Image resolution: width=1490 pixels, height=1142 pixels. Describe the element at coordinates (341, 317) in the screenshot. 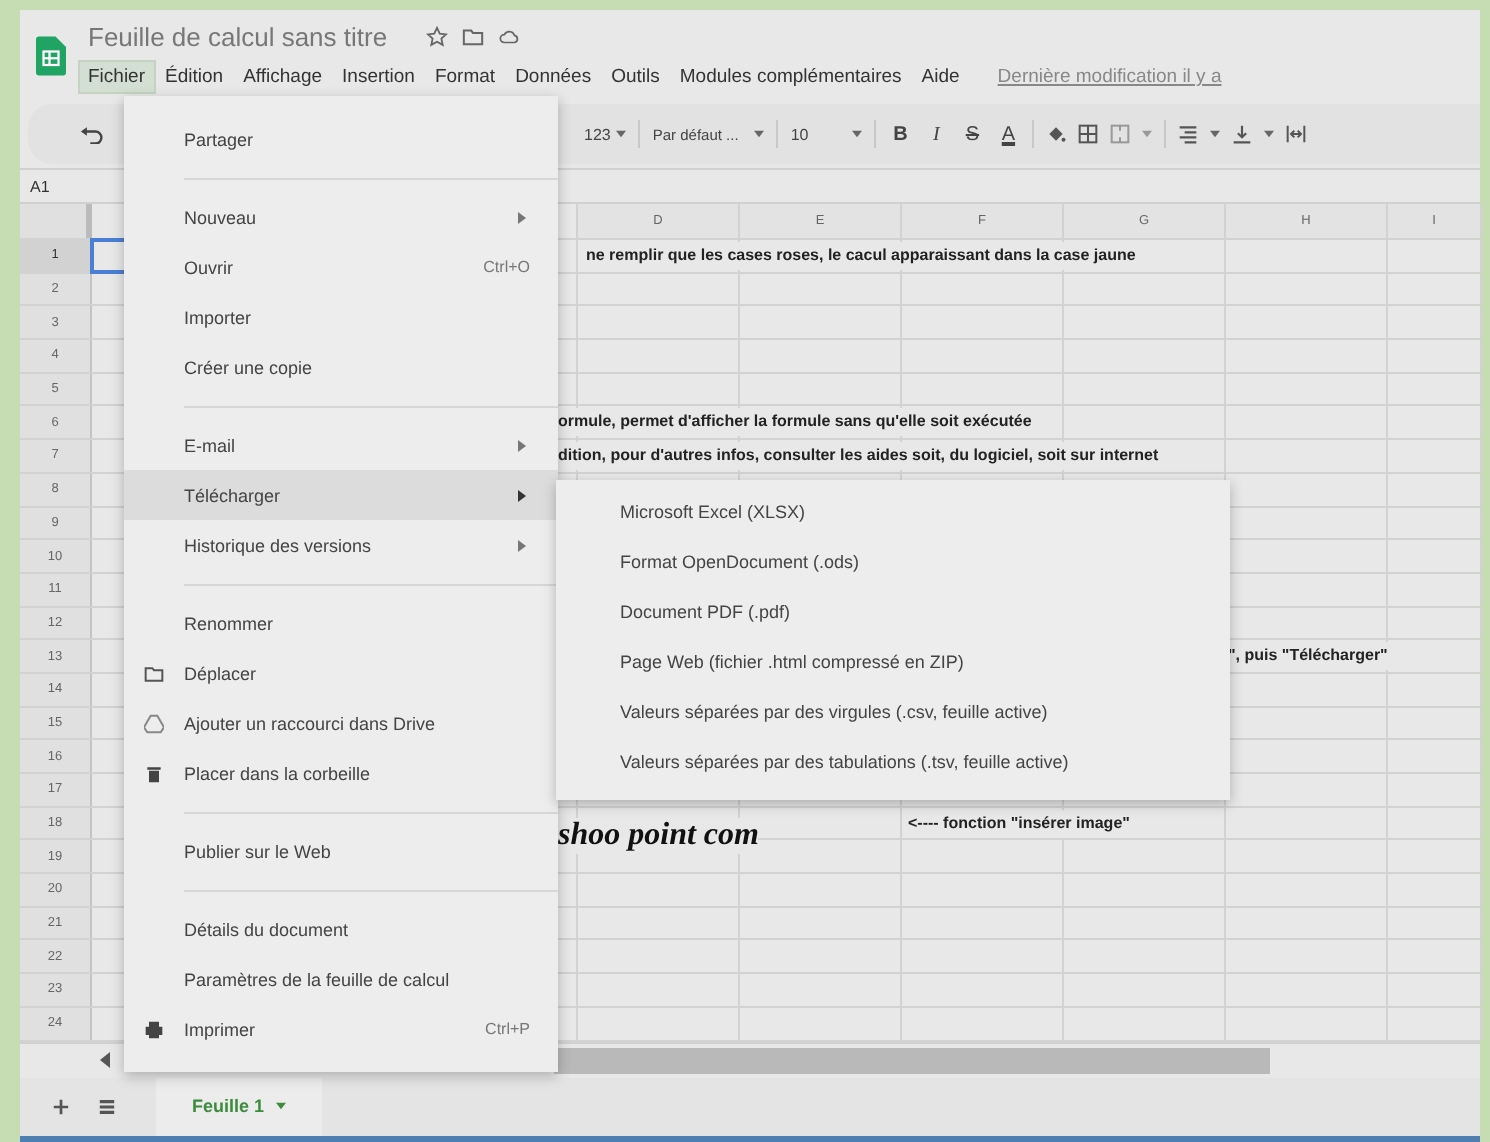

I see `menu-item: Importer` at that location.